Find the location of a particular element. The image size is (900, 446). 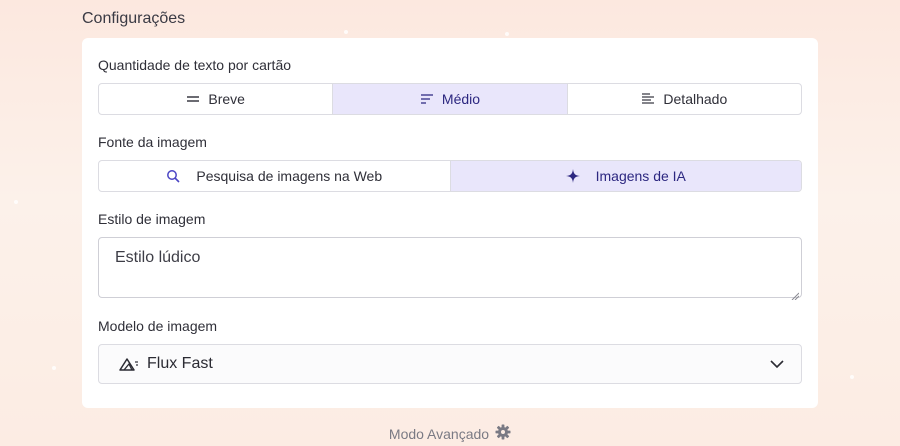

text-amount-option-breve: Breve is located at coordinates (216, 99).